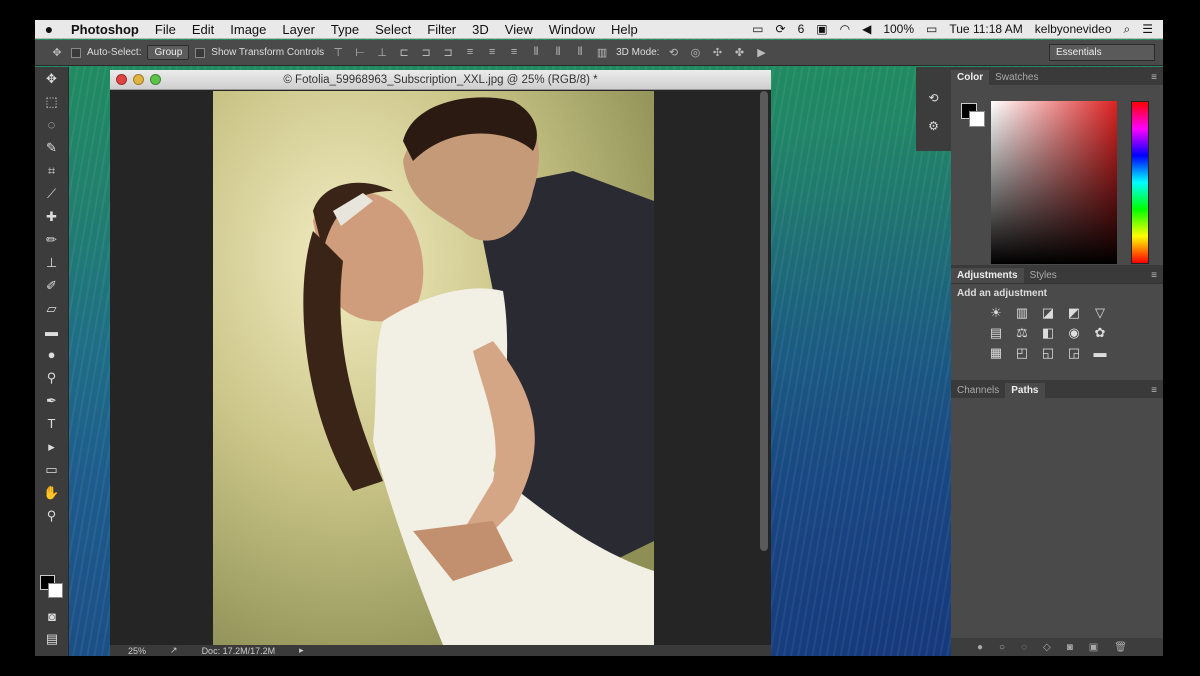 Image resolution: width=1200 pixels, height=676 pixels. I want to click on marquee-tool: ⬚, so click(51, 101).